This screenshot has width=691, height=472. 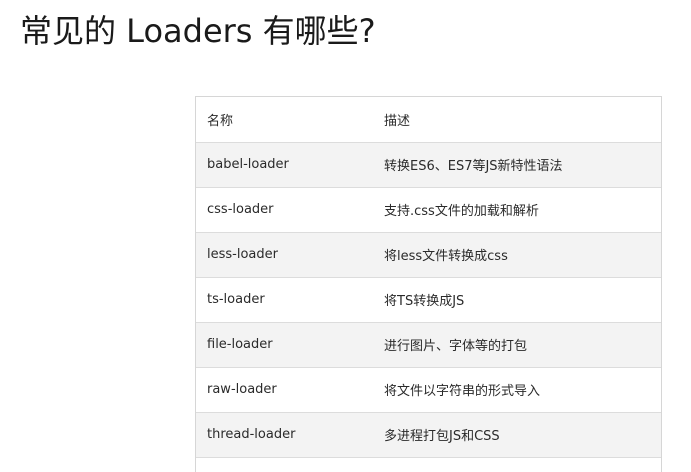 I want to click on table-row: css-loader 支持.css文件的加载和解析, so click(x=428, y=210).